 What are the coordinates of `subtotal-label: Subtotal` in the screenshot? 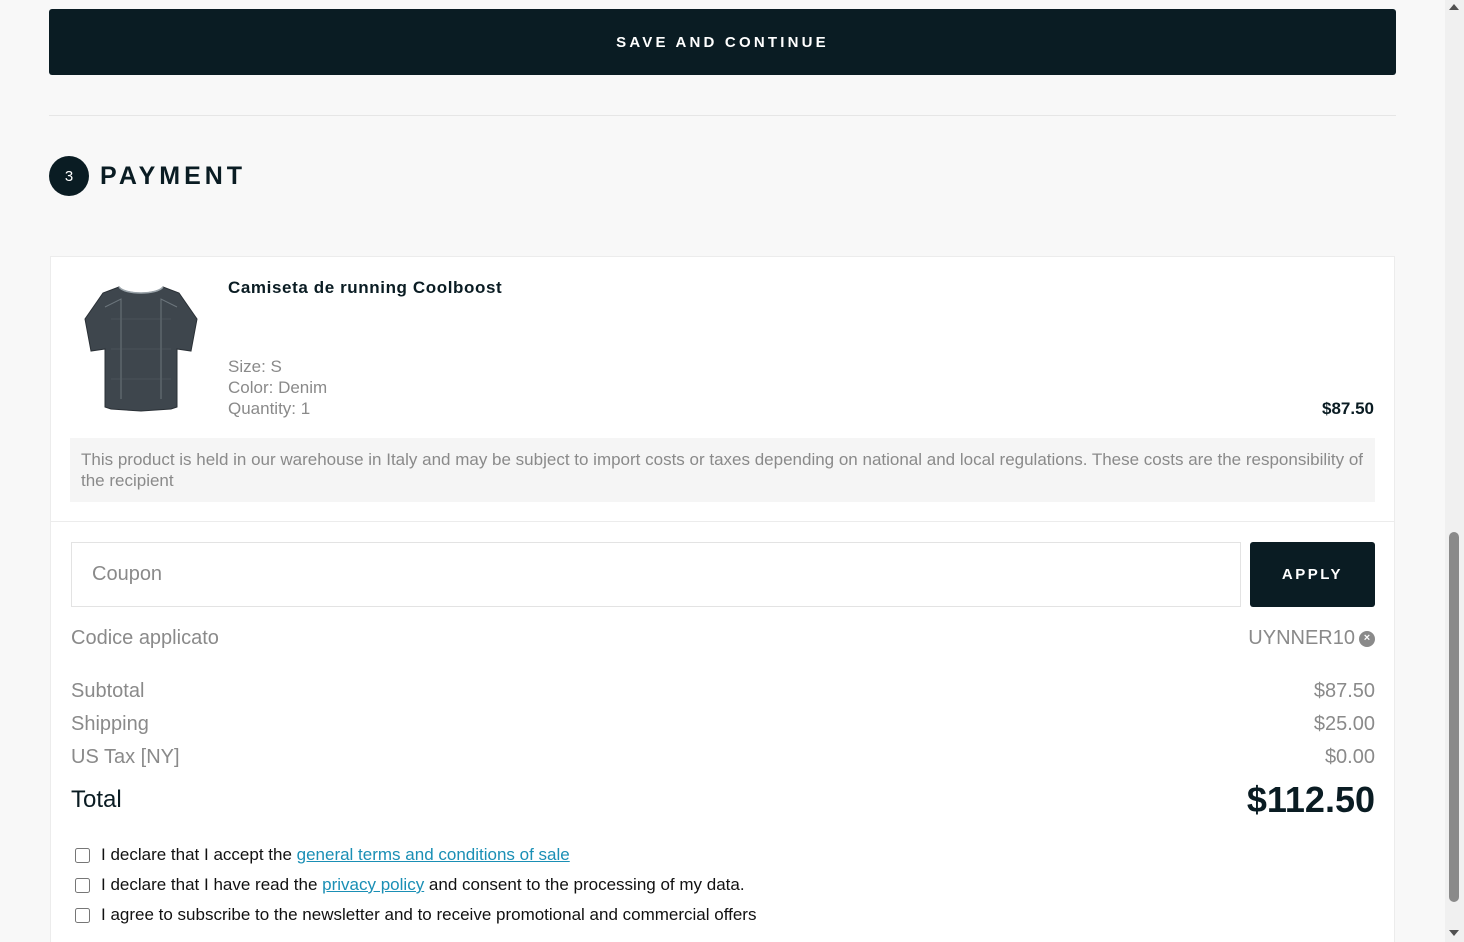 It's located at (108, 691).